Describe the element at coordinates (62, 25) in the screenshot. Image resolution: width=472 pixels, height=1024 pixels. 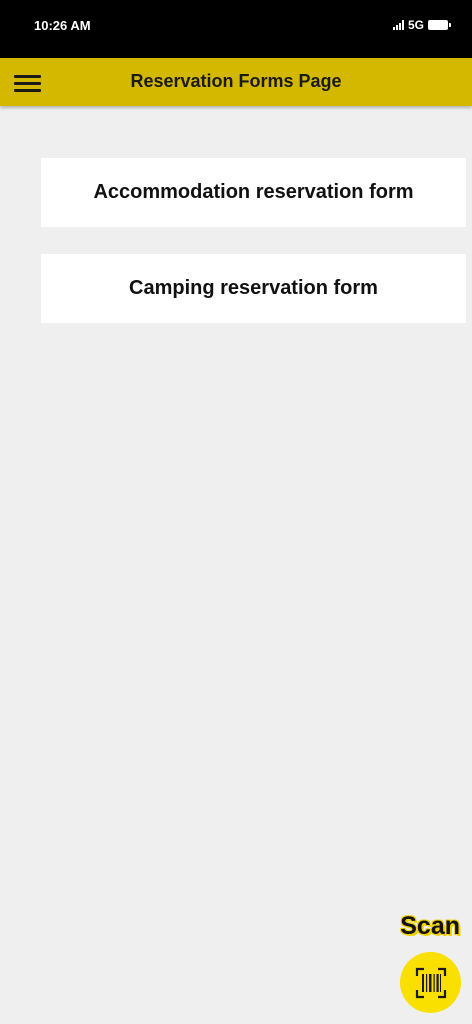
I see `status-time: 10:26 AM` at that location.